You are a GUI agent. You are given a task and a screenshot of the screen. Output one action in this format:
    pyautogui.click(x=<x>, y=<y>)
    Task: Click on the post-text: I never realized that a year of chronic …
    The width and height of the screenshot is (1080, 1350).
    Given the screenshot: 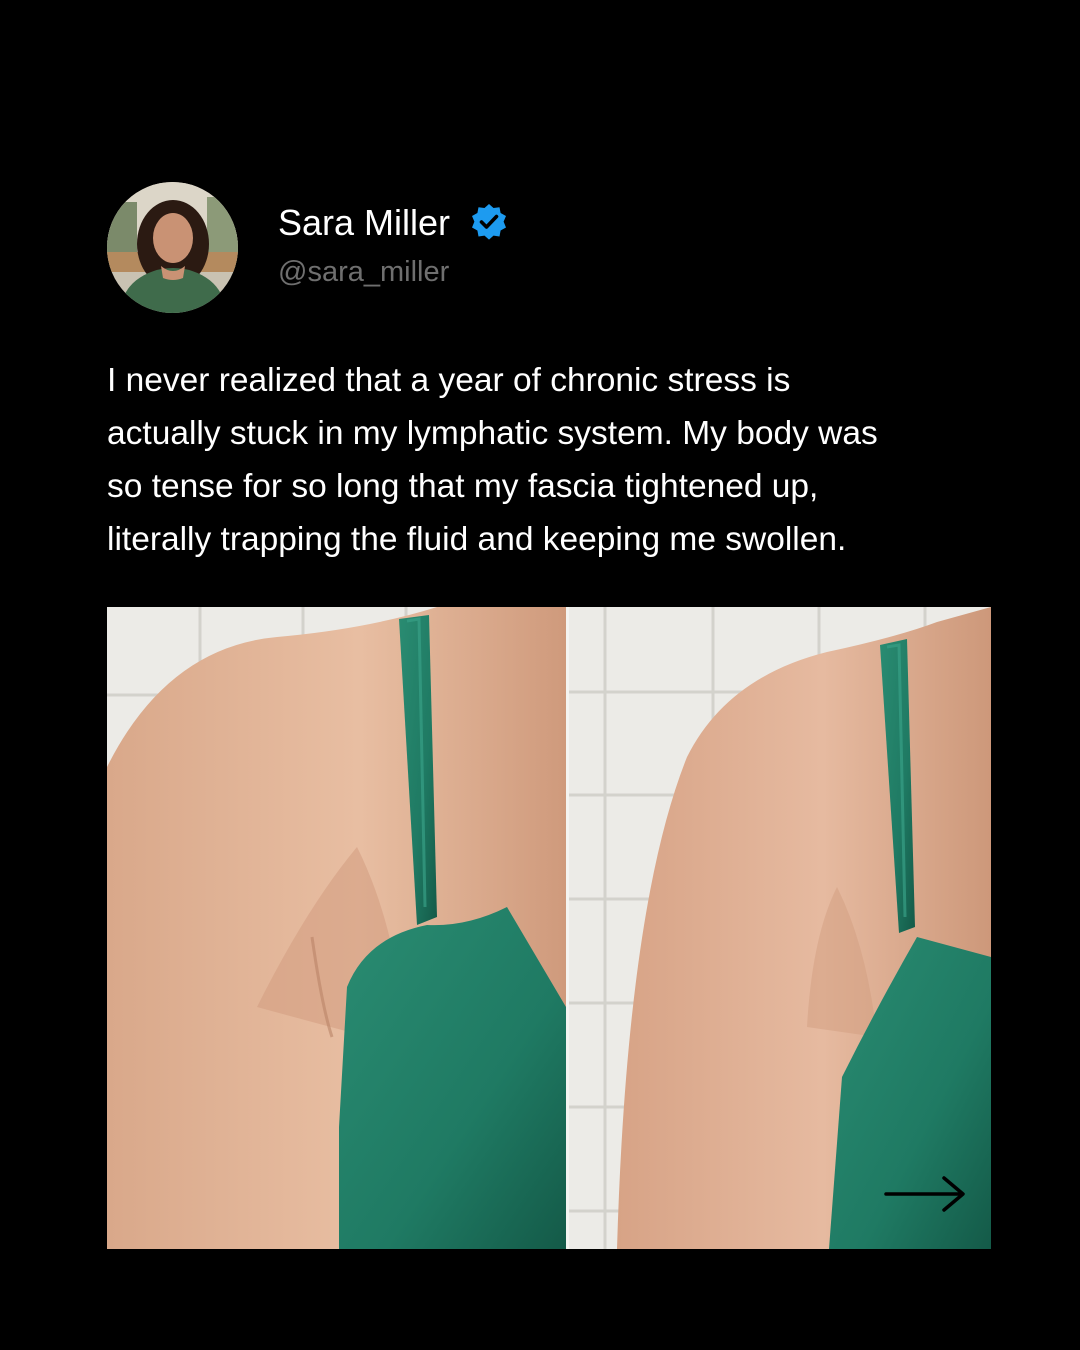 What is the action you would take?
    pyautogui.click(x=552, y=460)
    